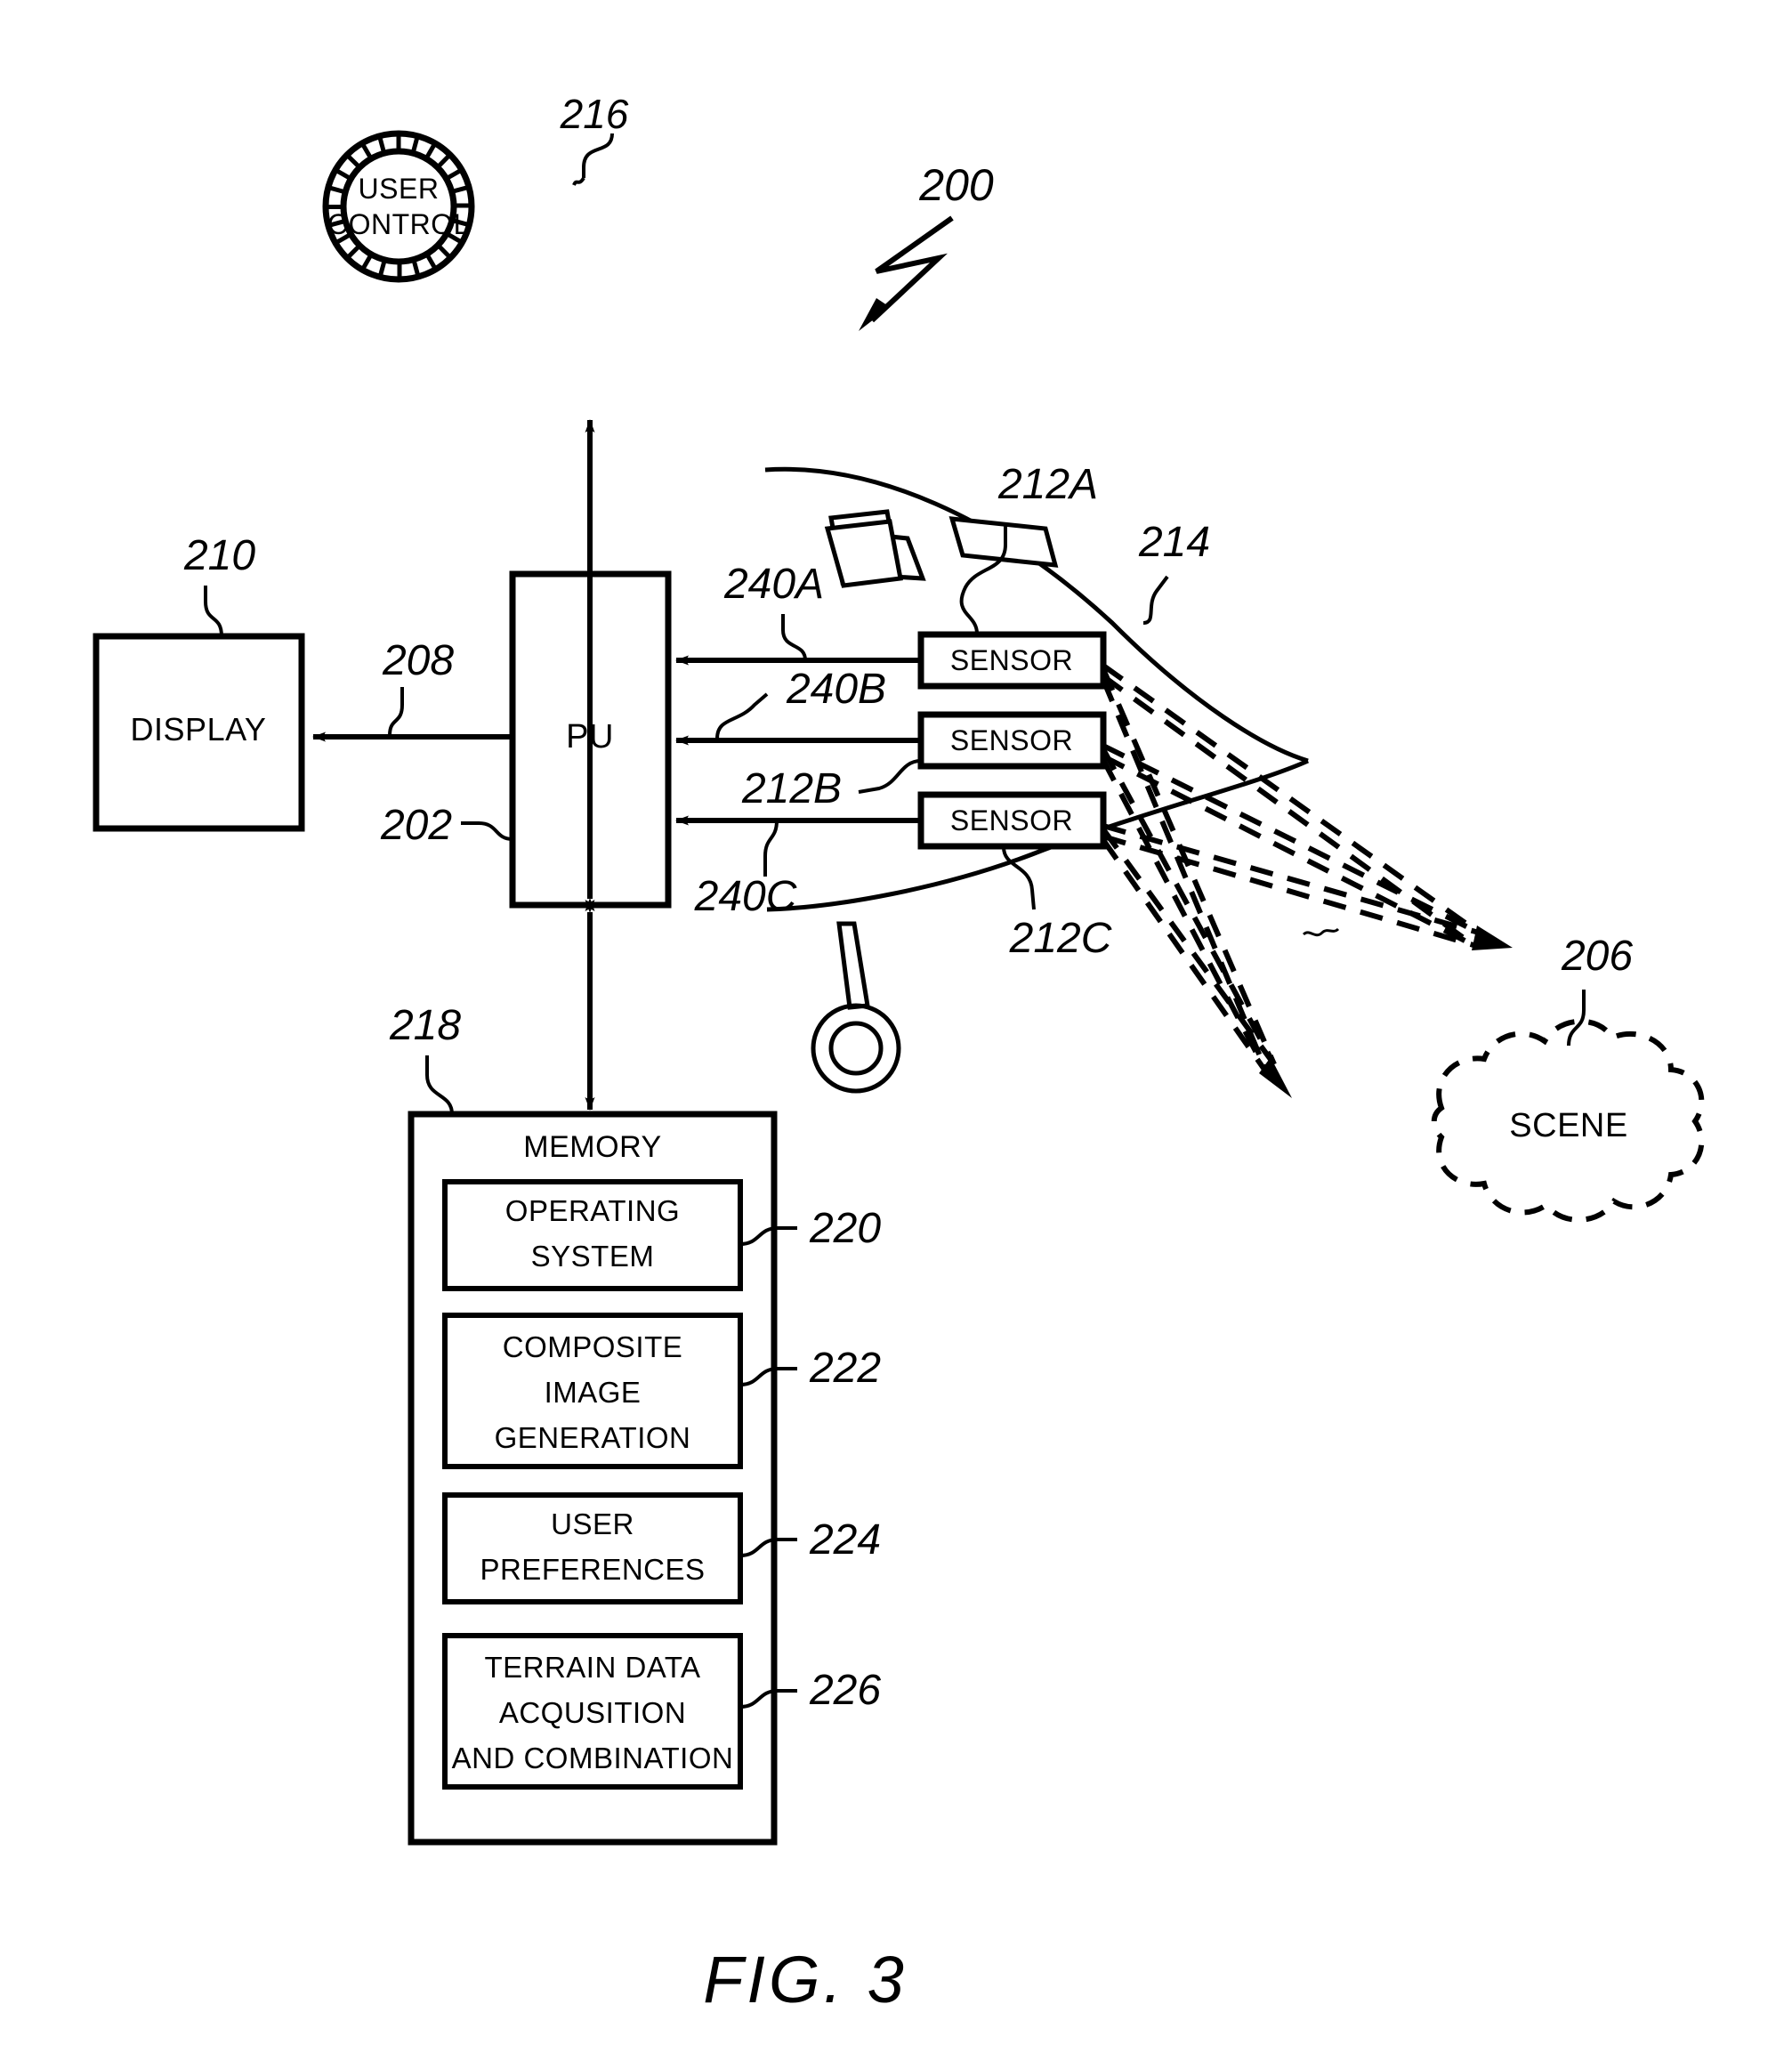  Describe the element at coordinates (1060, 938) in the screenshot. I see `ref-212C: 212C` at that location.